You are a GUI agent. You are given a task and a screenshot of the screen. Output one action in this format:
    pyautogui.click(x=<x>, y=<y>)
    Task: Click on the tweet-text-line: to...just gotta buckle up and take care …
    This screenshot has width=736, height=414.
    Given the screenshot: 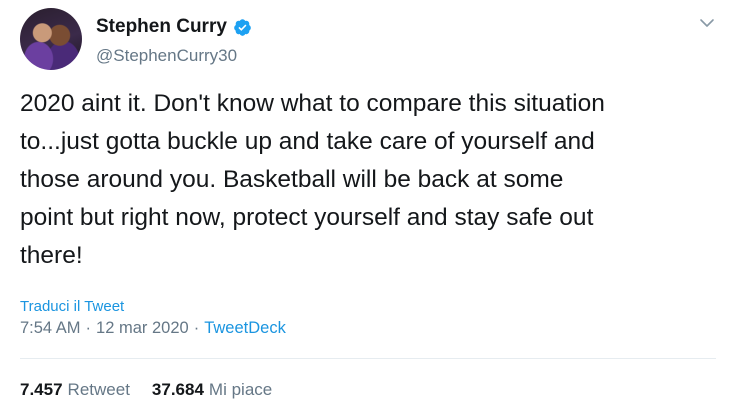 What is the action you would take?
    pyautogui.click(x=307, y=141)
    